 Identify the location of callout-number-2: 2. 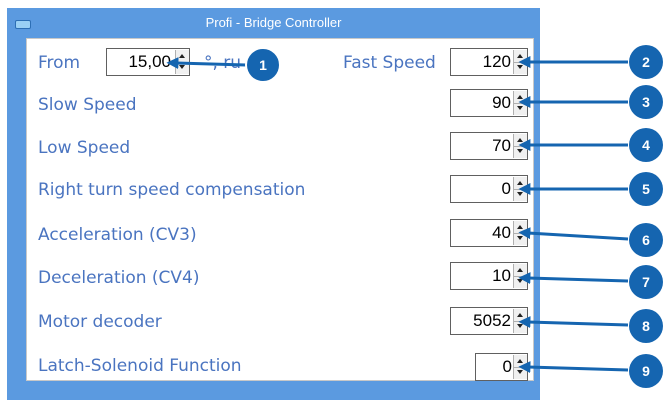
(646, 62).